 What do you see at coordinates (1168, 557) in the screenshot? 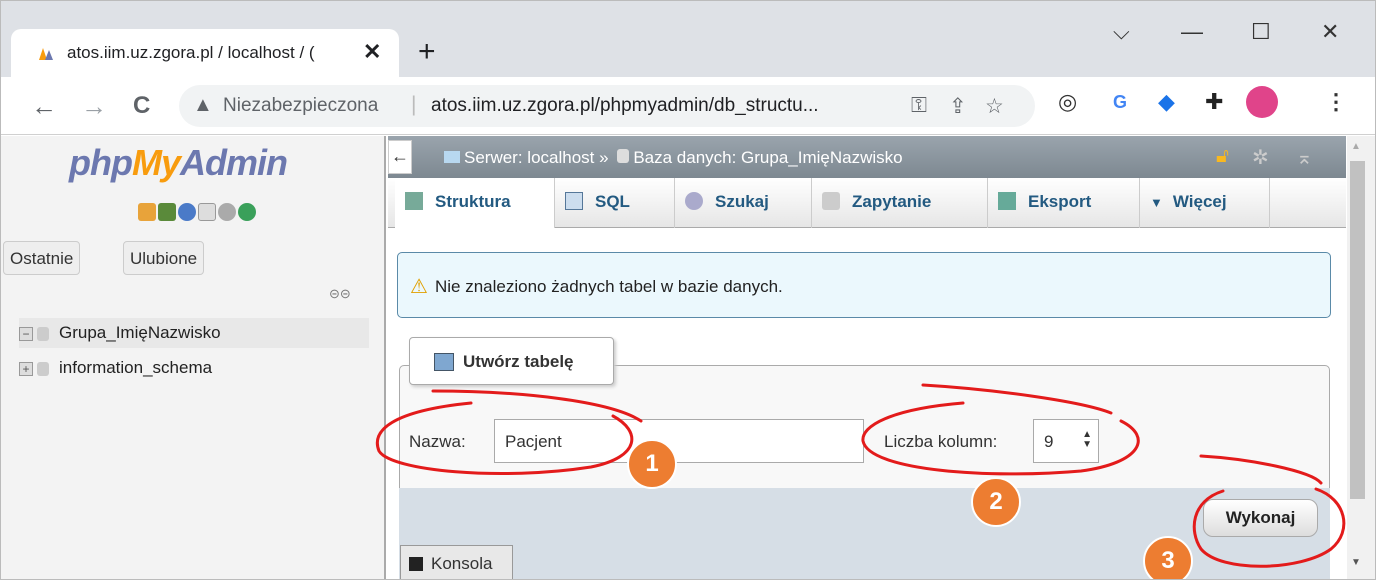
I see `callout-badge-3: 3` at bounding box center [1168, 557].